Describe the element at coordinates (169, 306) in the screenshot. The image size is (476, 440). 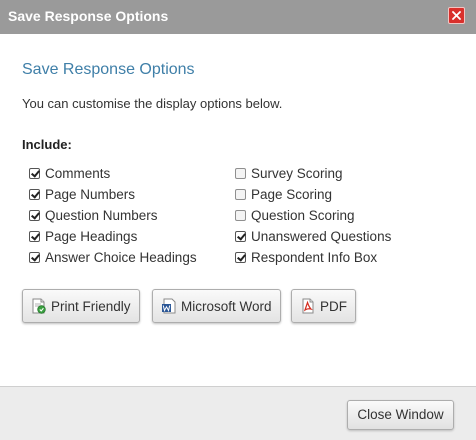
I see `word-document-icon` at that location.